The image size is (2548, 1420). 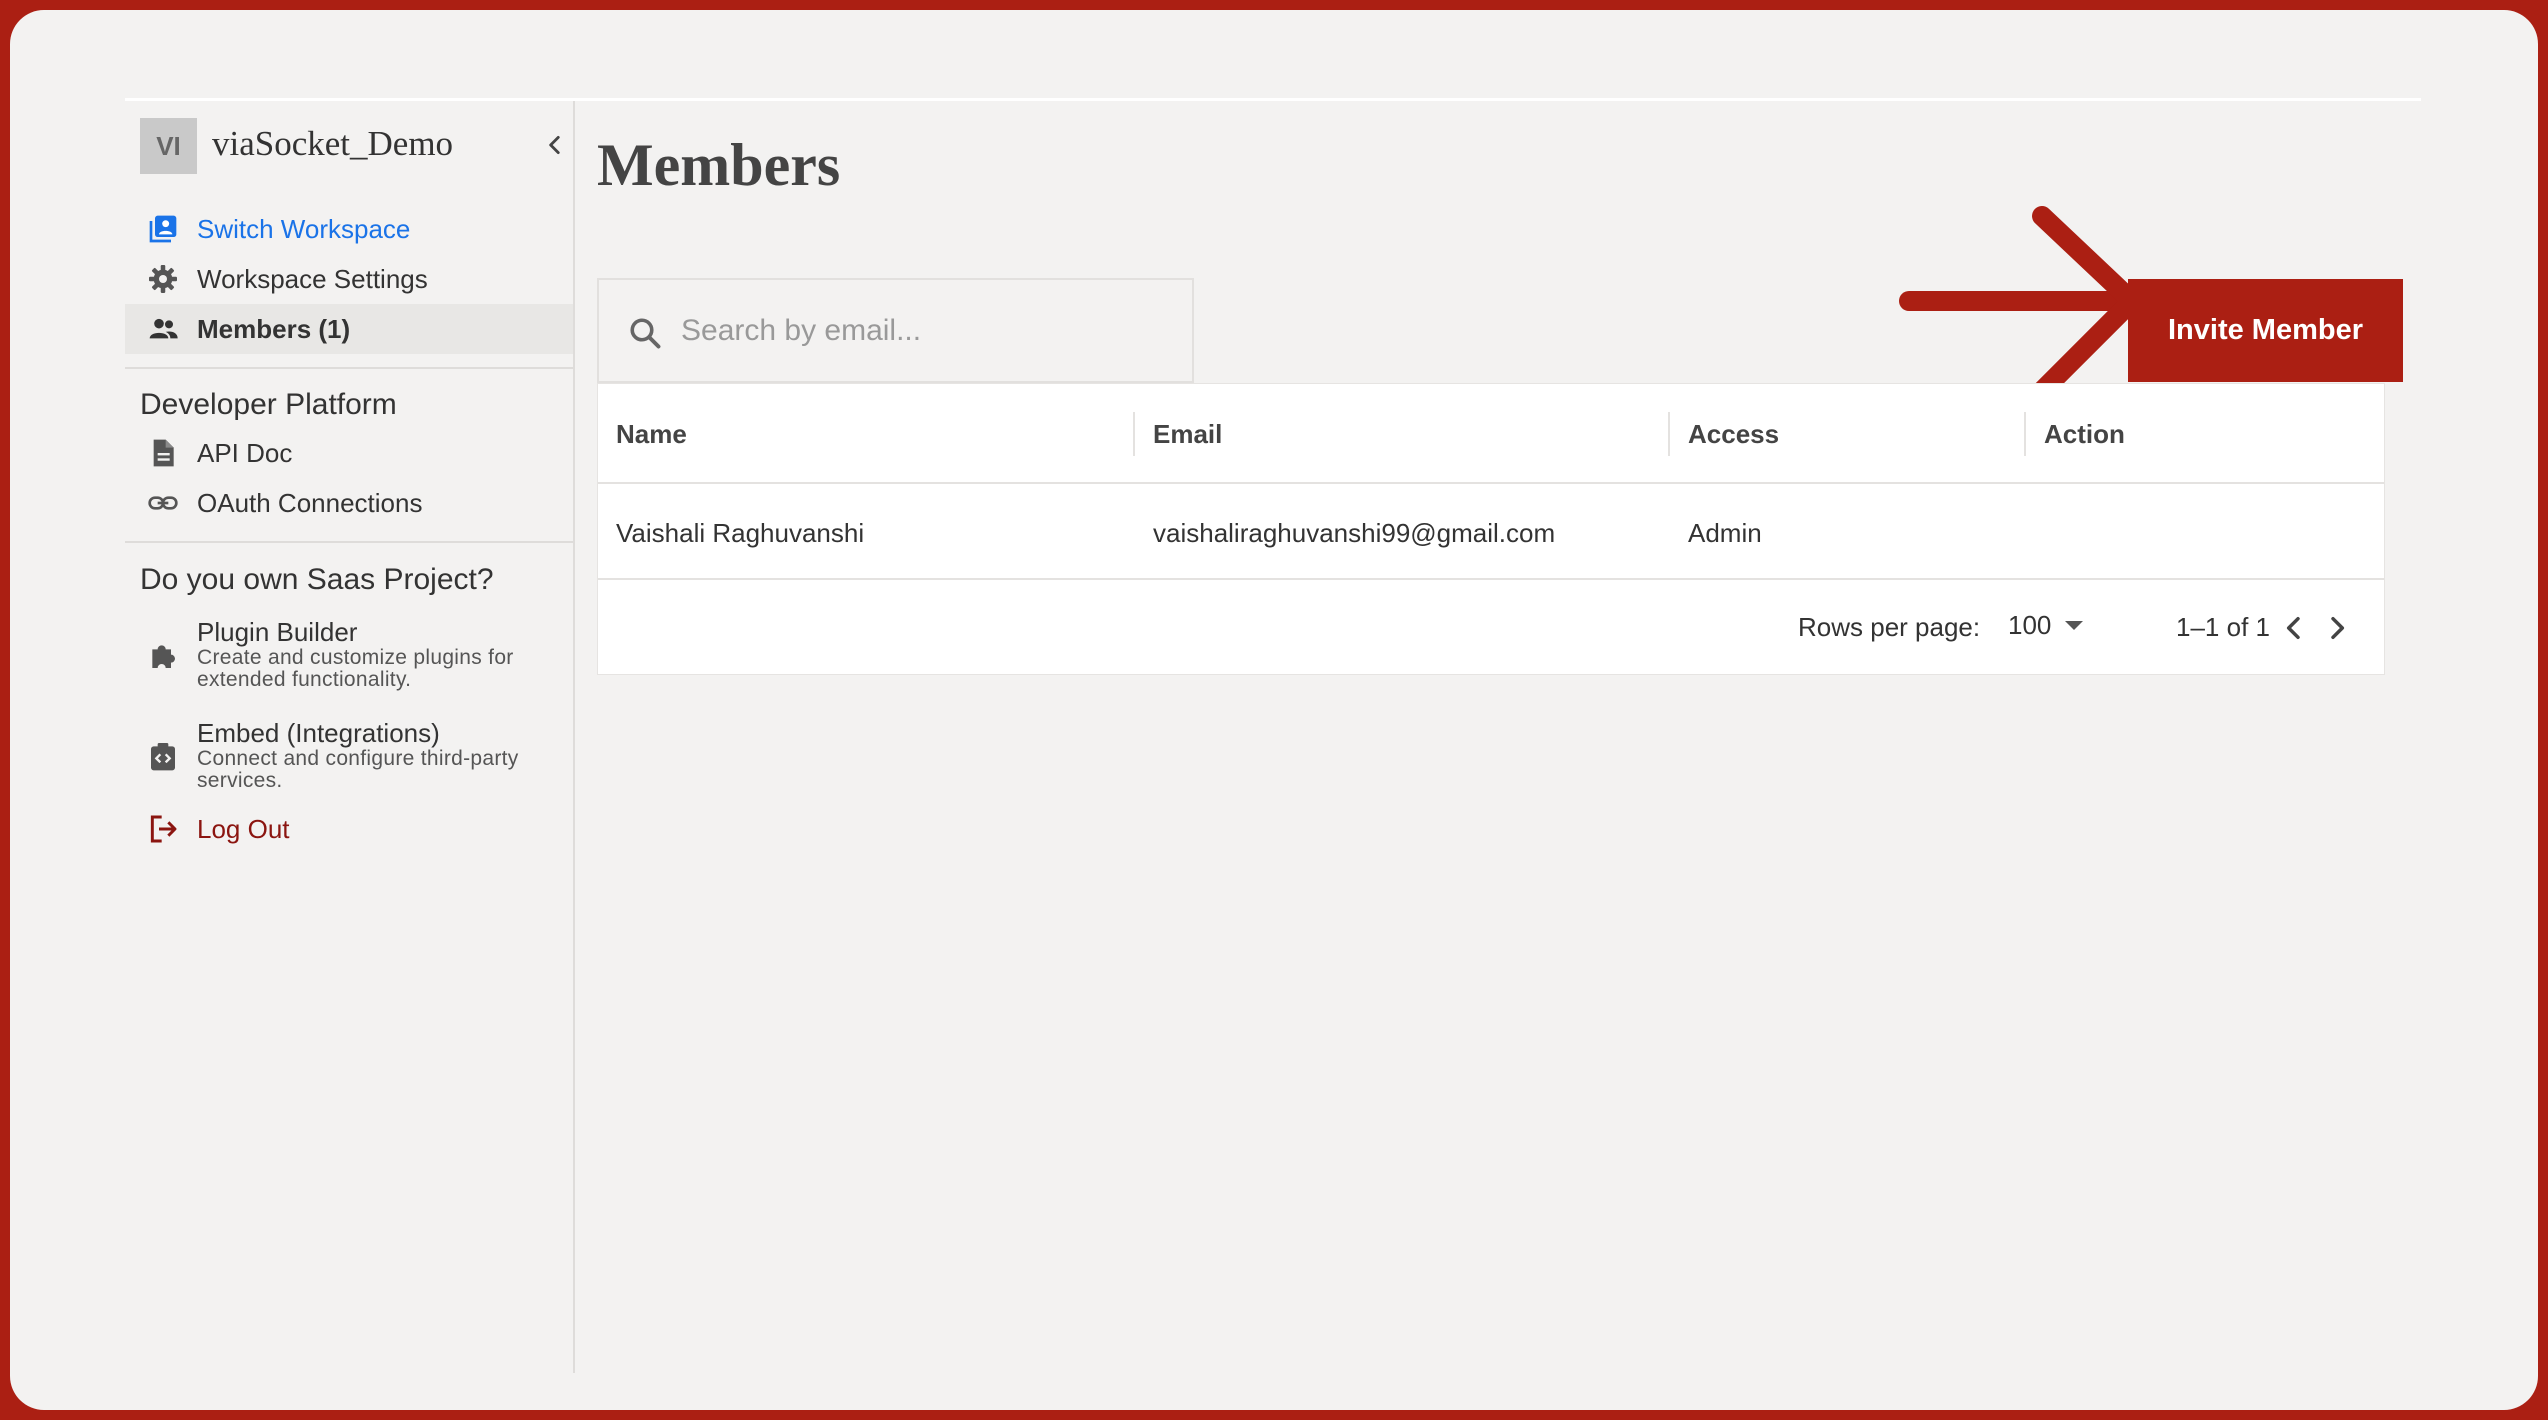 What do you see at coordinates (1354, 532) in the screenshot?
I see `cell-email: vaishaliraghuvanshi99@gmail.com` at bounding box center [1354, 532].